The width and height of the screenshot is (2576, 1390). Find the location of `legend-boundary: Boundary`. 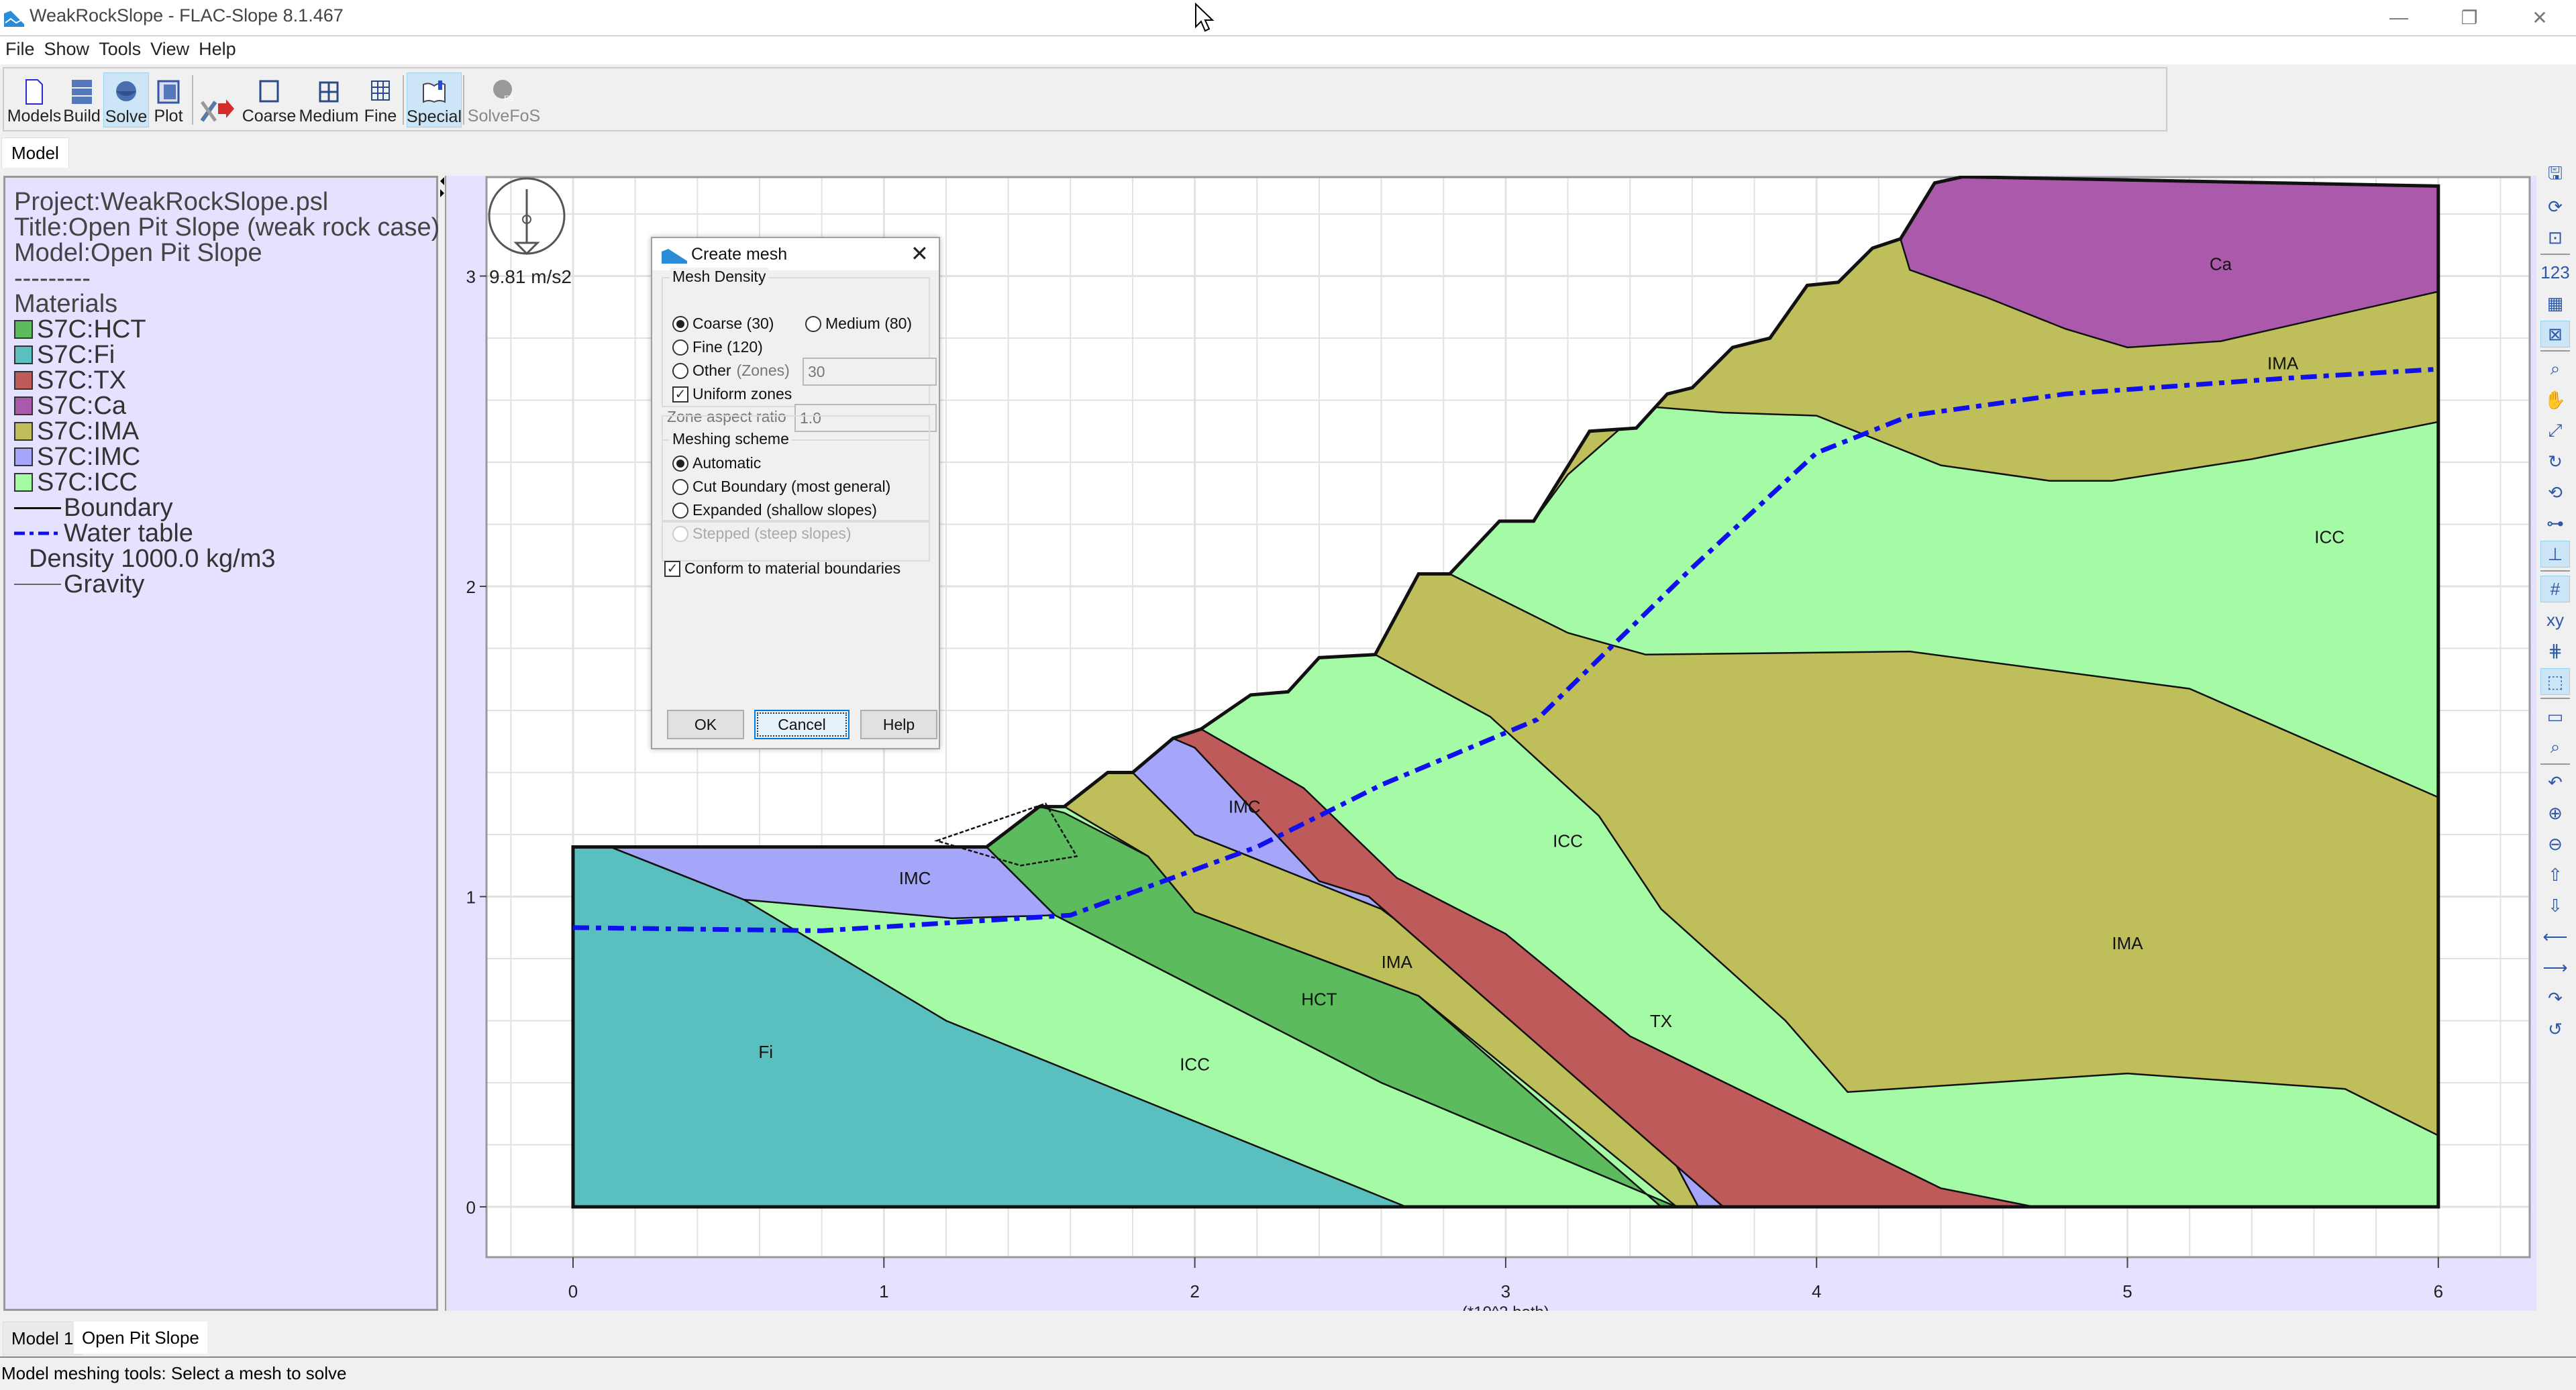

legend-boundary: Boundary is located at coordinates (225, 508).